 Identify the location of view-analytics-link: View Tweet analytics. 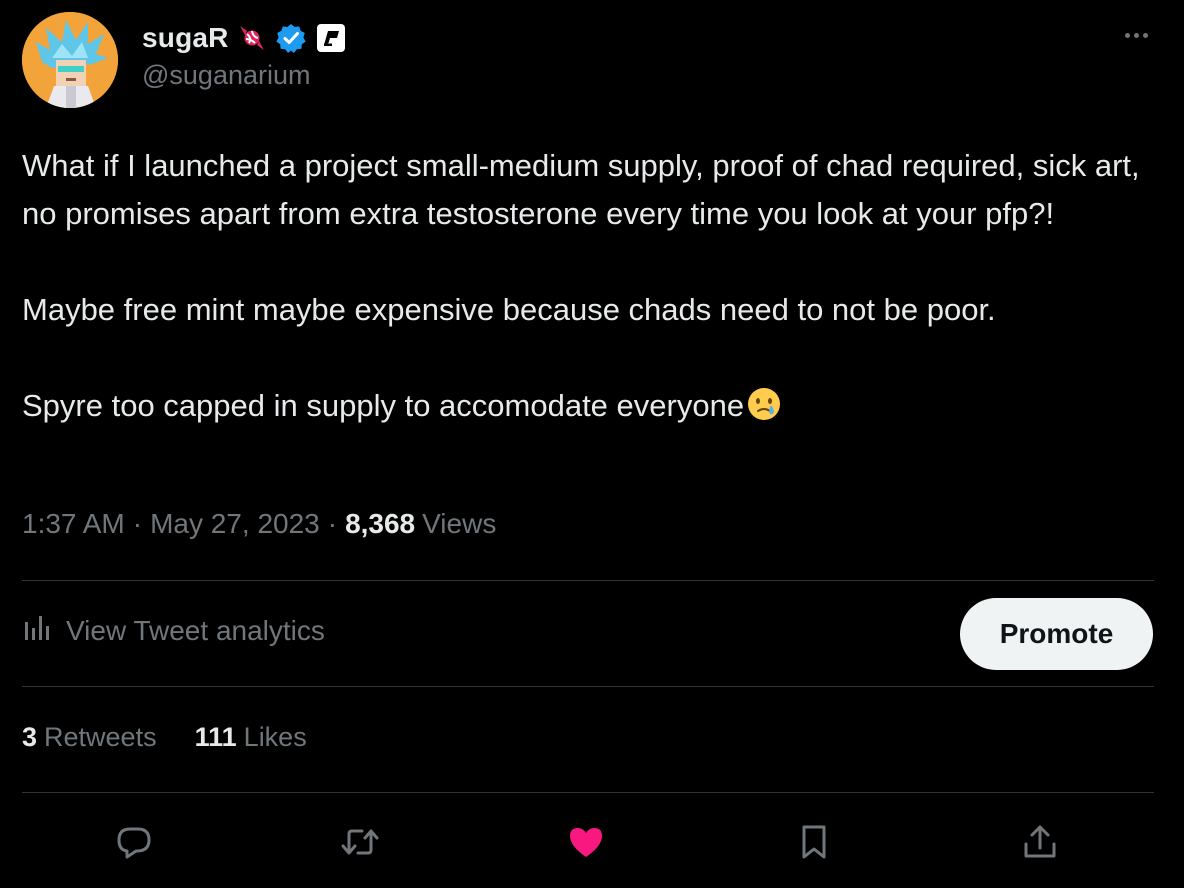
(173, 630).